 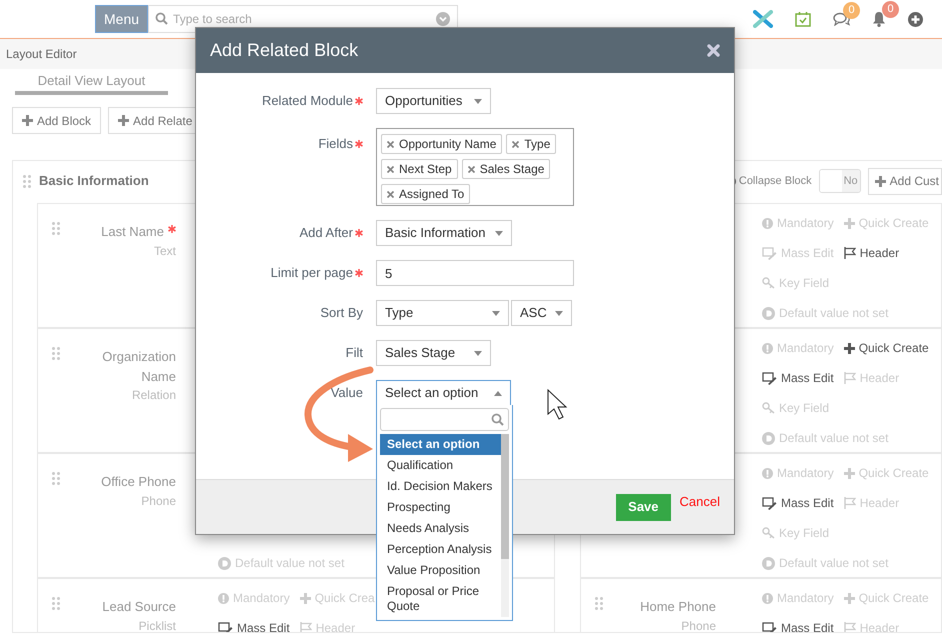 What do you see at coordinates (346, 393) in the screenshot?
I see `field-label: Value` at bounding box center [346, 393].